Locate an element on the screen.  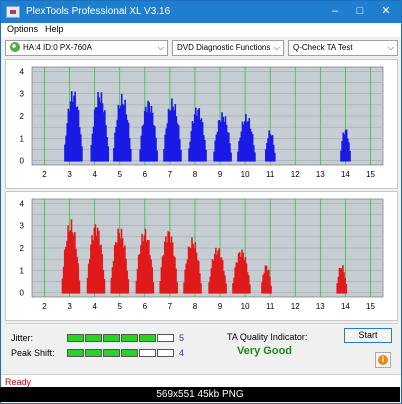
close-icon: ✕ is located at coordinates (386, 11).